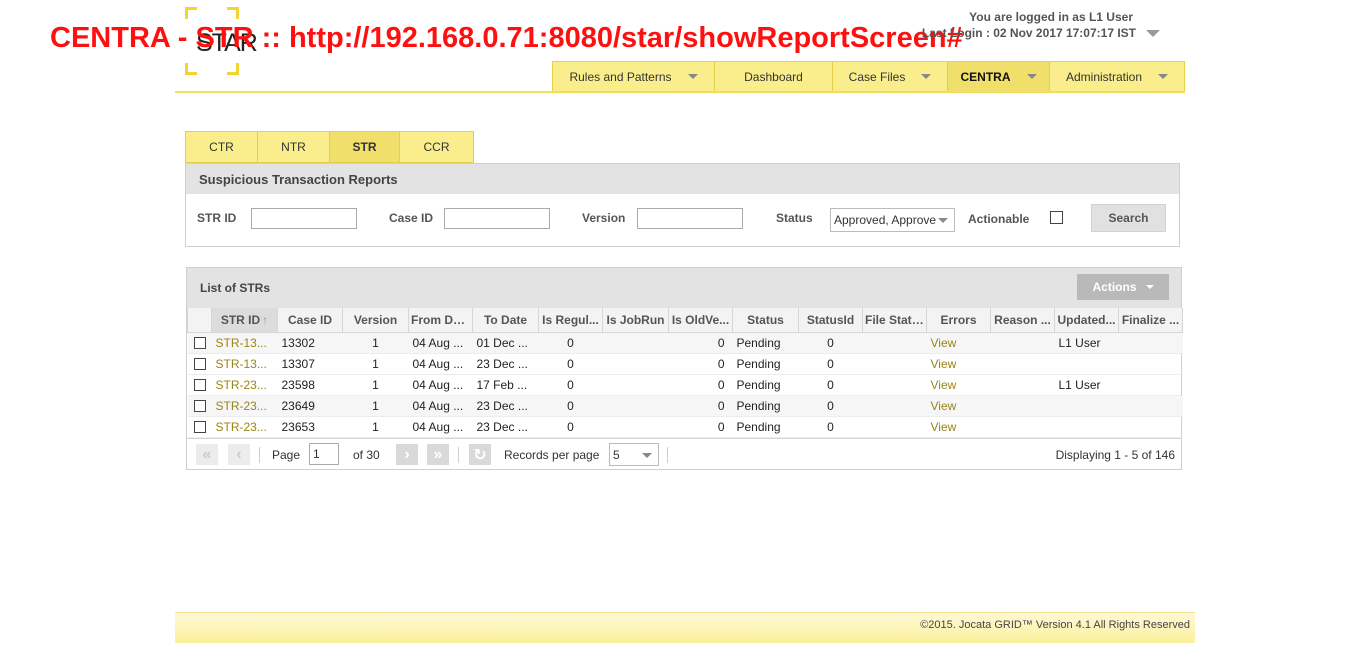  Describe the element at coordinates (310, 320) in the screenshot. I see `col-case-id: Case ID` at that location.